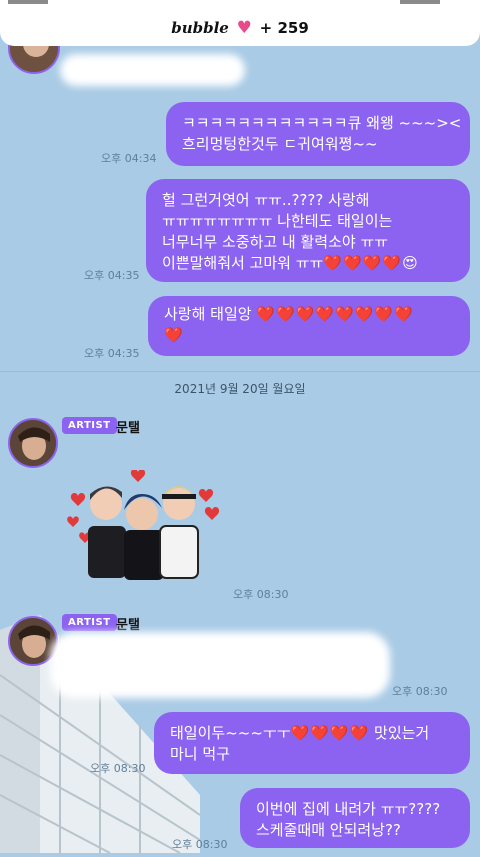  I want to click on top-edge-line, so click(28, 2).